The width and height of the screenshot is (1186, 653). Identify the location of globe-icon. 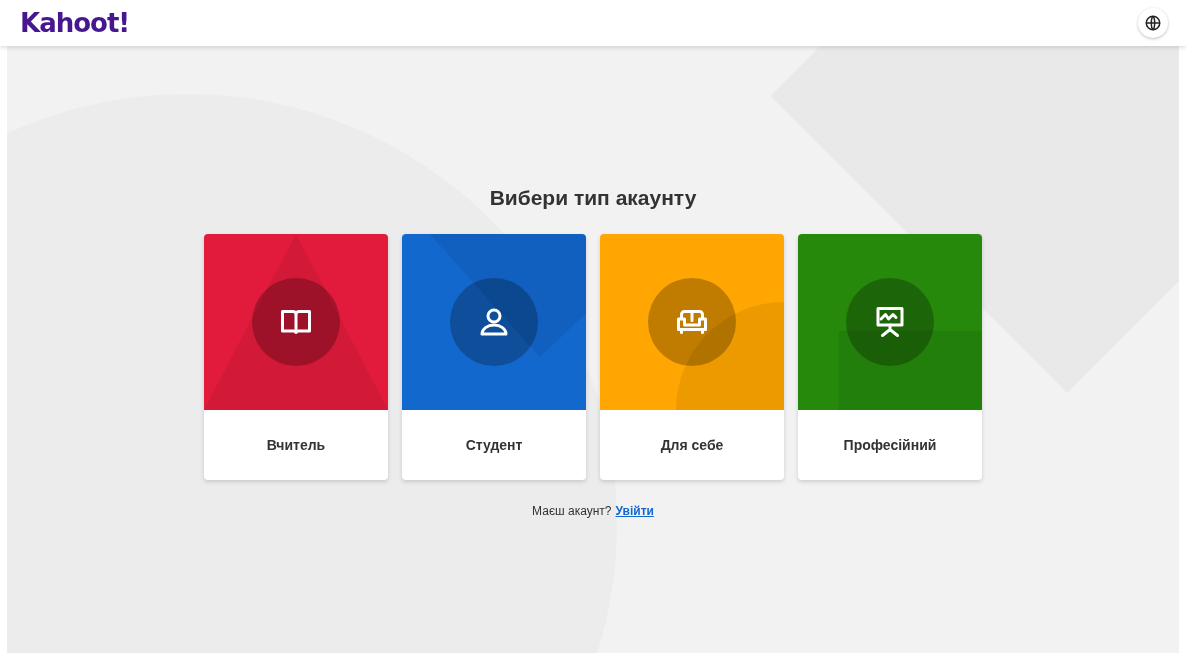
(1153, 23).